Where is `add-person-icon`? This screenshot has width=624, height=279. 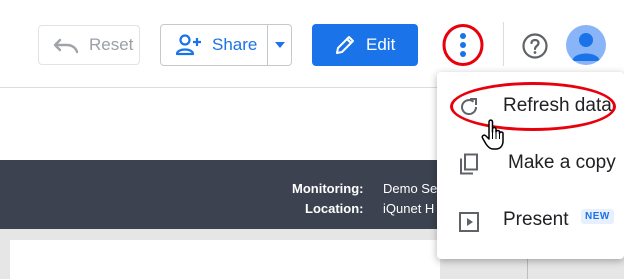
add-person-icon is located at coordinates (188, 45).